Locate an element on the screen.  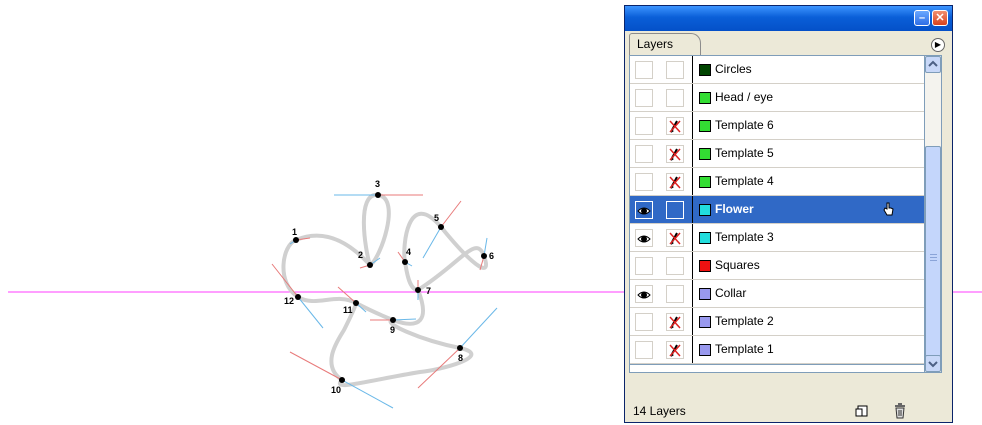
layer-name: Template 3 is located at coordinates (744, 237).